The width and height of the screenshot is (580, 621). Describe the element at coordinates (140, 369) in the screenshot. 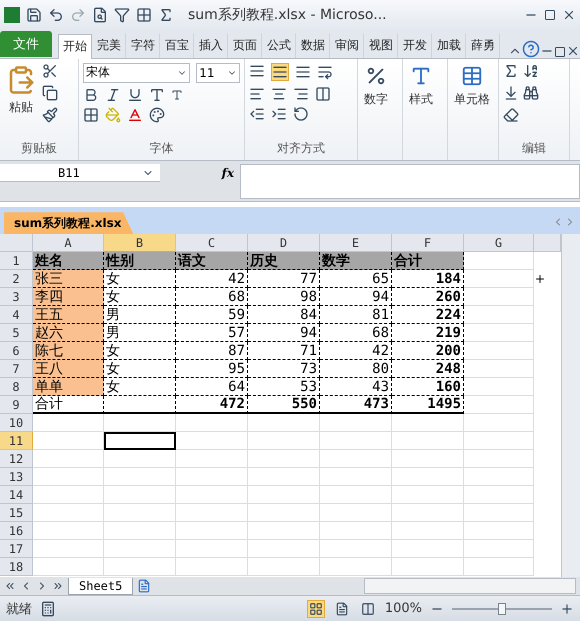

I see `table-cell: 女` at that location.